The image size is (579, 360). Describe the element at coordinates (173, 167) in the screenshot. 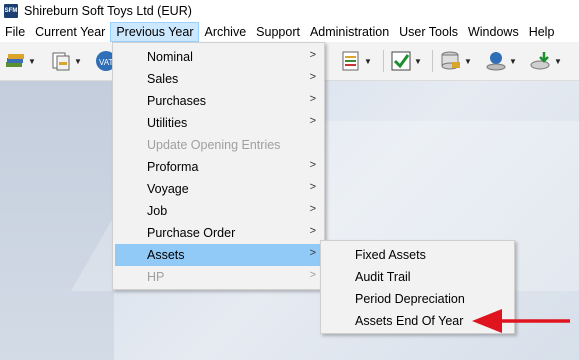

I see `menu-item-label: Proforma` at that location.